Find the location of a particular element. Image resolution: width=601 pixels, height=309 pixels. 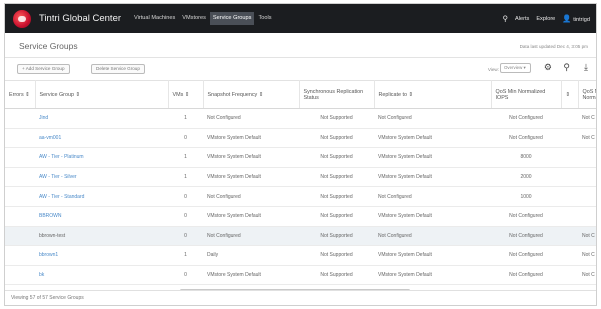

cell-service-group-link: AW - Tier - Standard is located at coordinates (101, 196).